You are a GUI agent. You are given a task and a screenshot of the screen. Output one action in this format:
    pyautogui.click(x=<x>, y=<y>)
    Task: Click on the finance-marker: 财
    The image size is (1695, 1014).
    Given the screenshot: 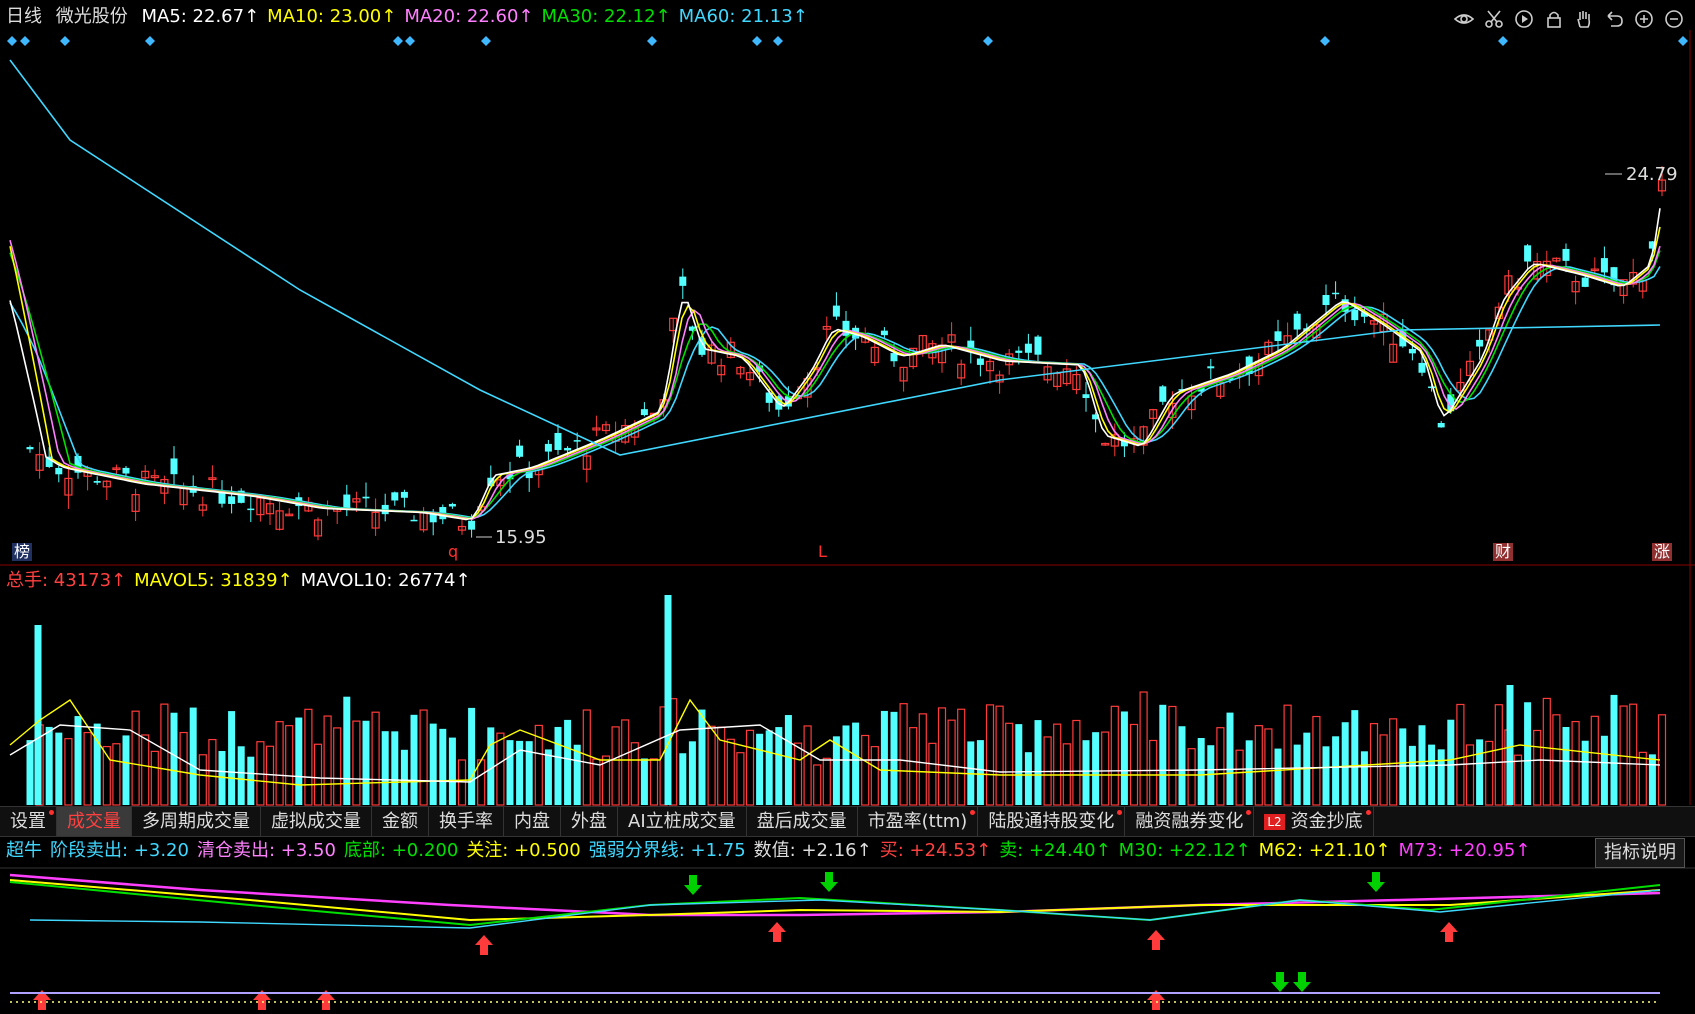 What is the action you would take?
    pyautogui.click(x=1503, y=552)
    